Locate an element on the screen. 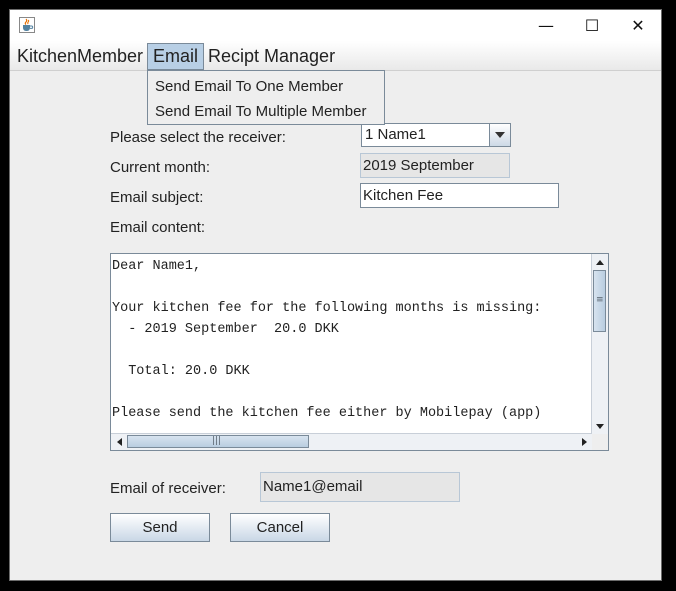  title-bar: — ☐ ✕ is located at coordinates (335, 25).